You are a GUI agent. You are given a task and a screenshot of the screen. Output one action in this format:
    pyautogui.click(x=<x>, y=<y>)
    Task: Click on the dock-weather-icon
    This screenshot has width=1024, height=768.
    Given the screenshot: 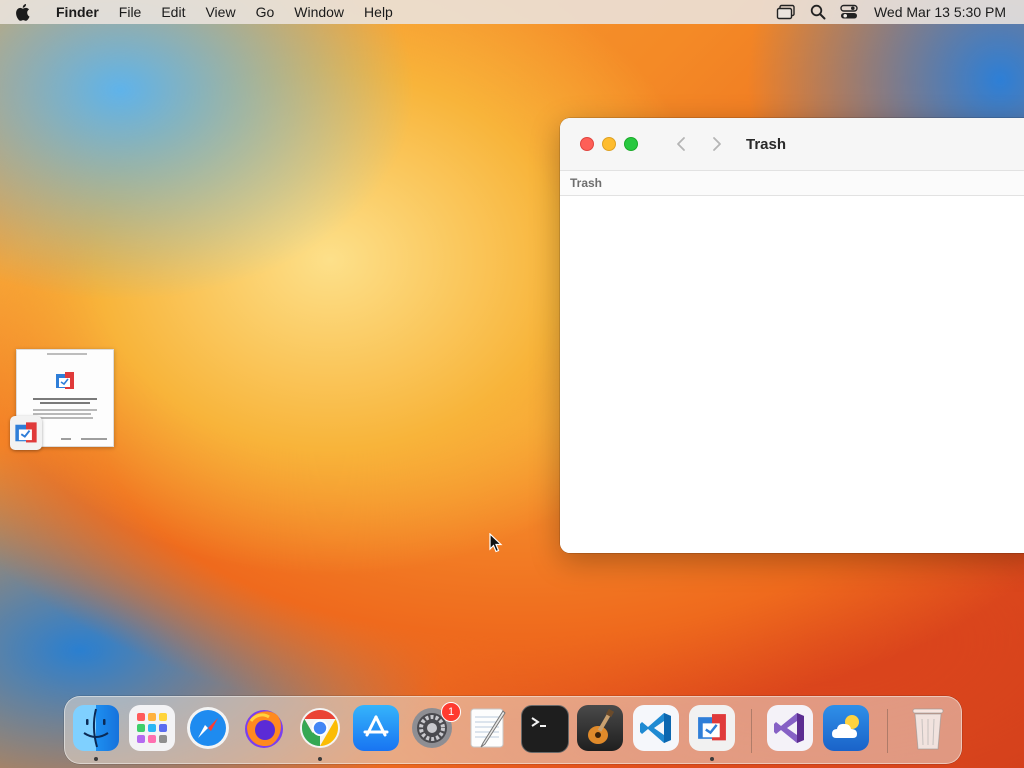 What is the action you would take?
    pyautogui.click(x=846, y=728)
    